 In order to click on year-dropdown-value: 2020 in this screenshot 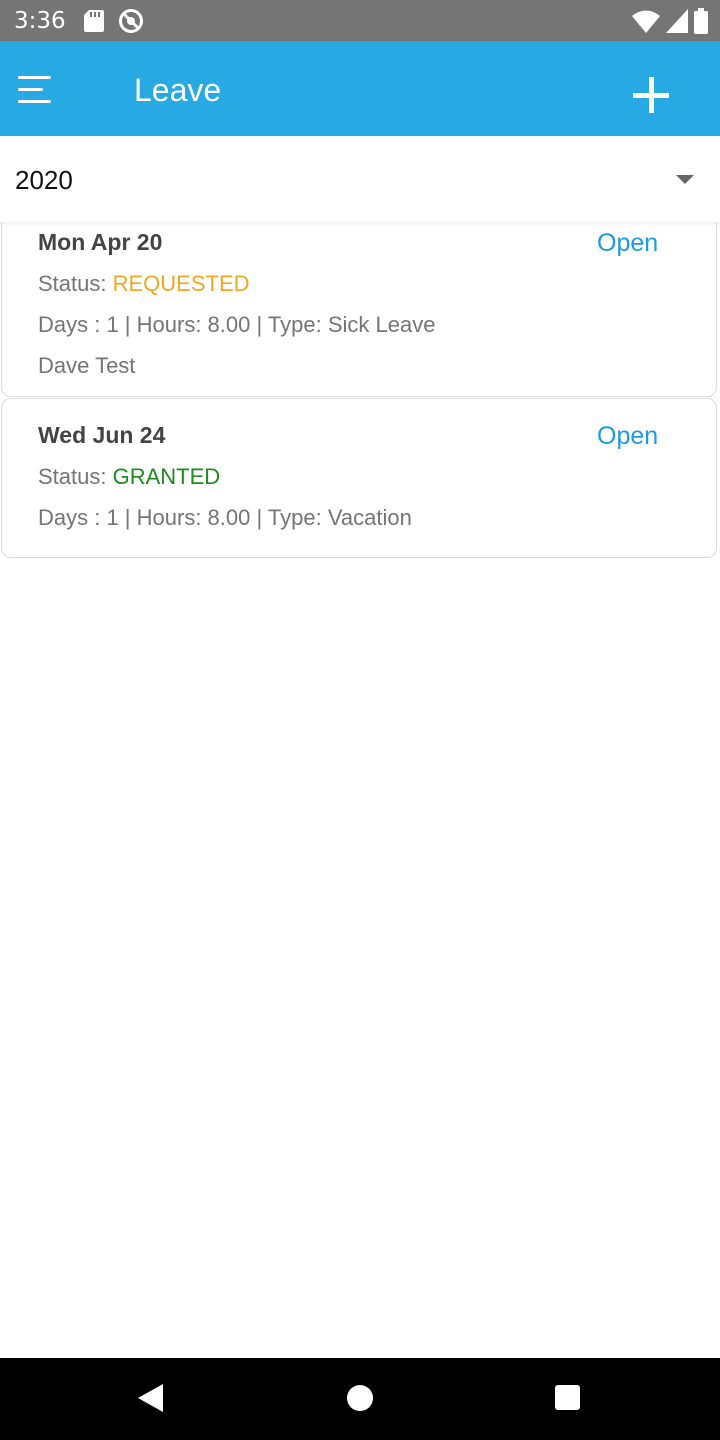, I will do `click(44, 180)`.